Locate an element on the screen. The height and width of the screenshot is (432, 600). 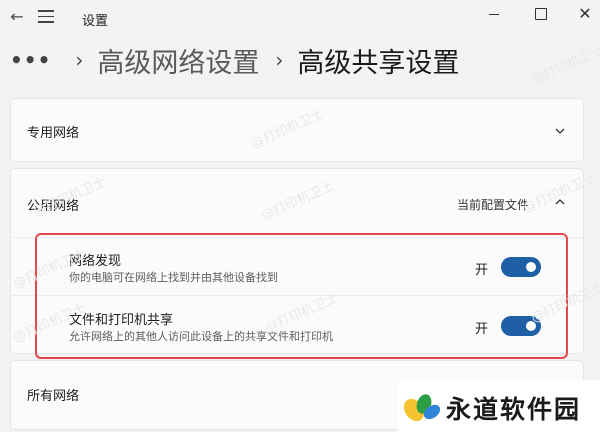
chevron-up-icon is located at coordinates (560, 202).